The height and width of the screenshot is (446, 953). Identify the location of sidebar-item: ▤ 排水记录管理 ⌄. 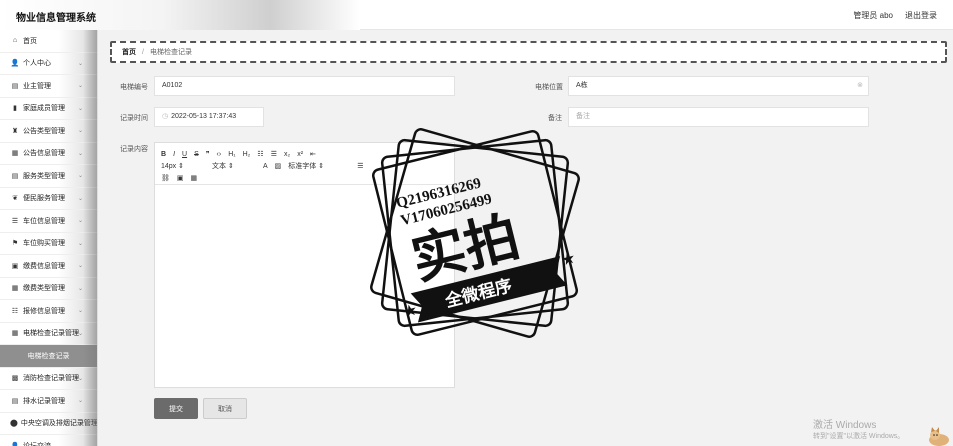
(48, 401).